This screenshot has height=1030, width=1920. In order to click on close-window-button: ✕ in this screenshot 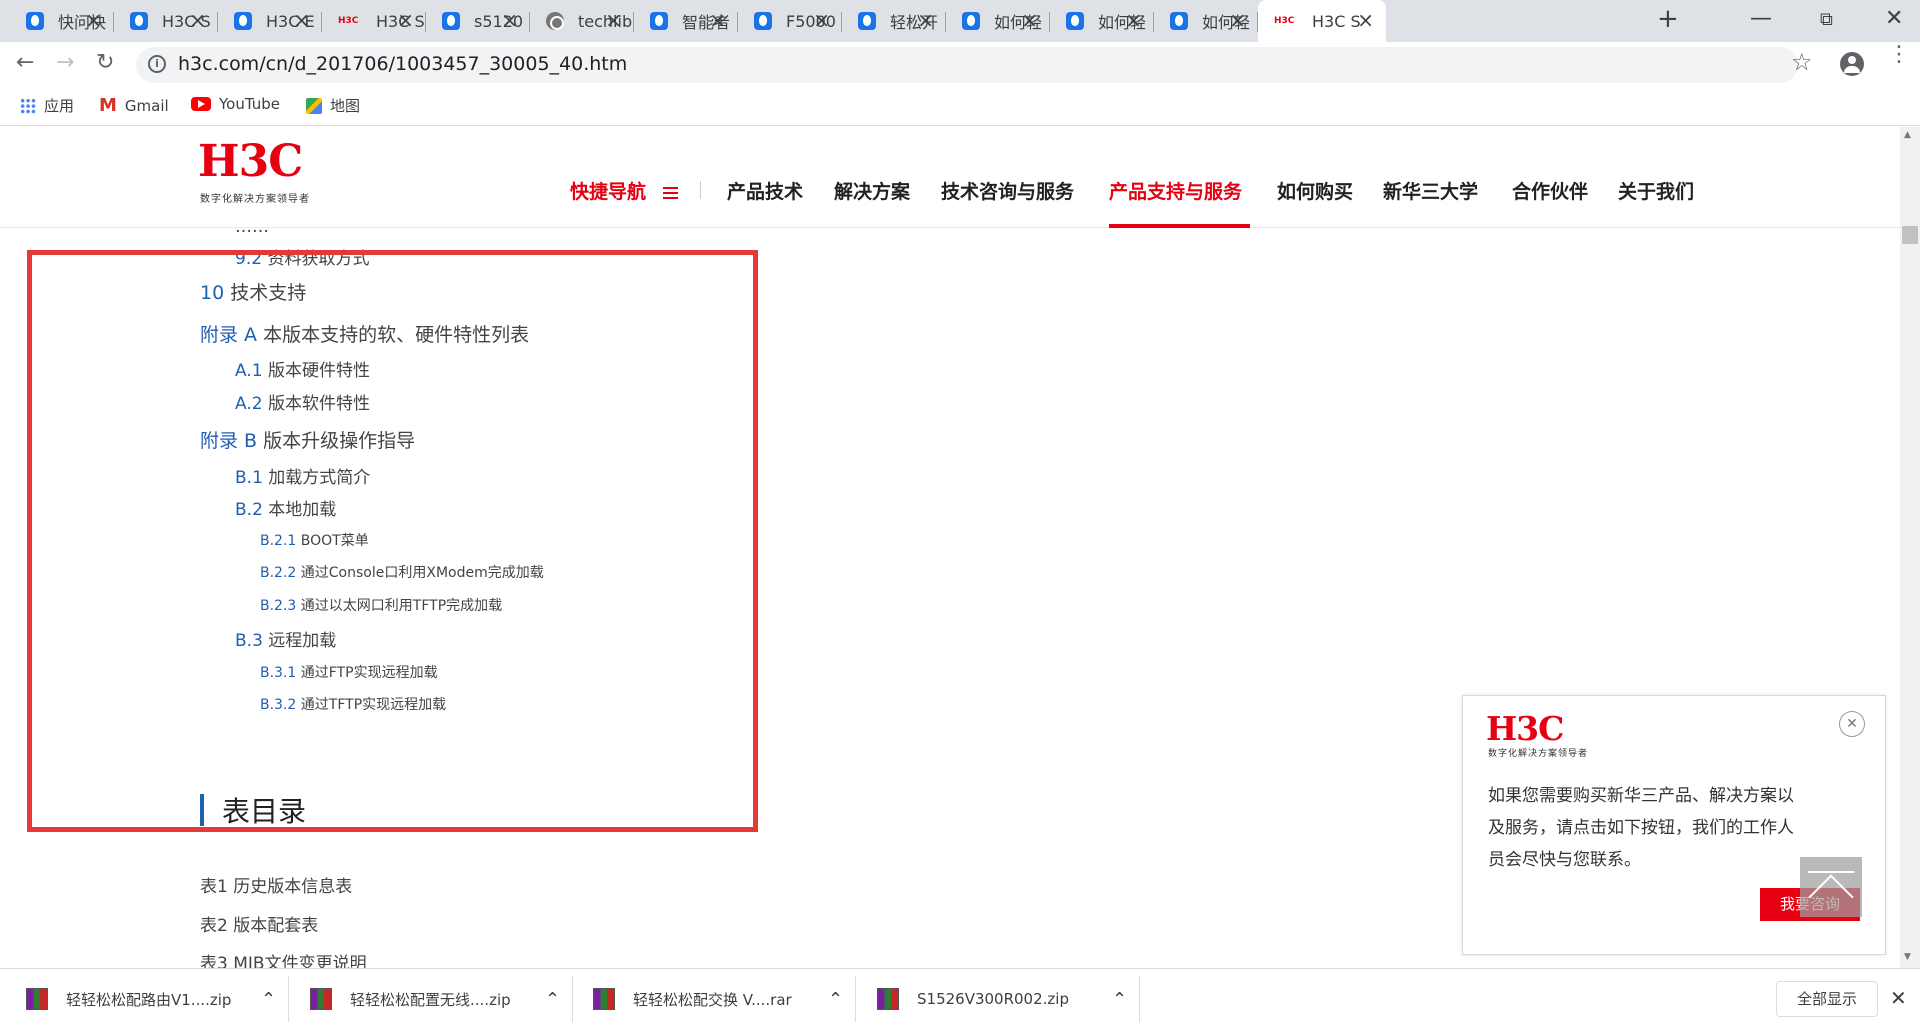, I will do `click(1894, 18)`.